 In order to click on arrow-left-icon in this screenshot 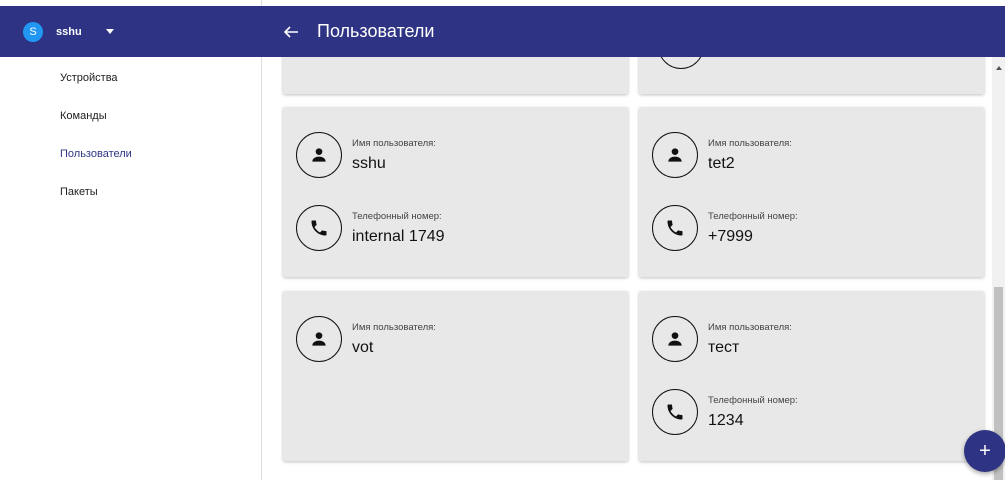, I will do `click(291, 32)`.